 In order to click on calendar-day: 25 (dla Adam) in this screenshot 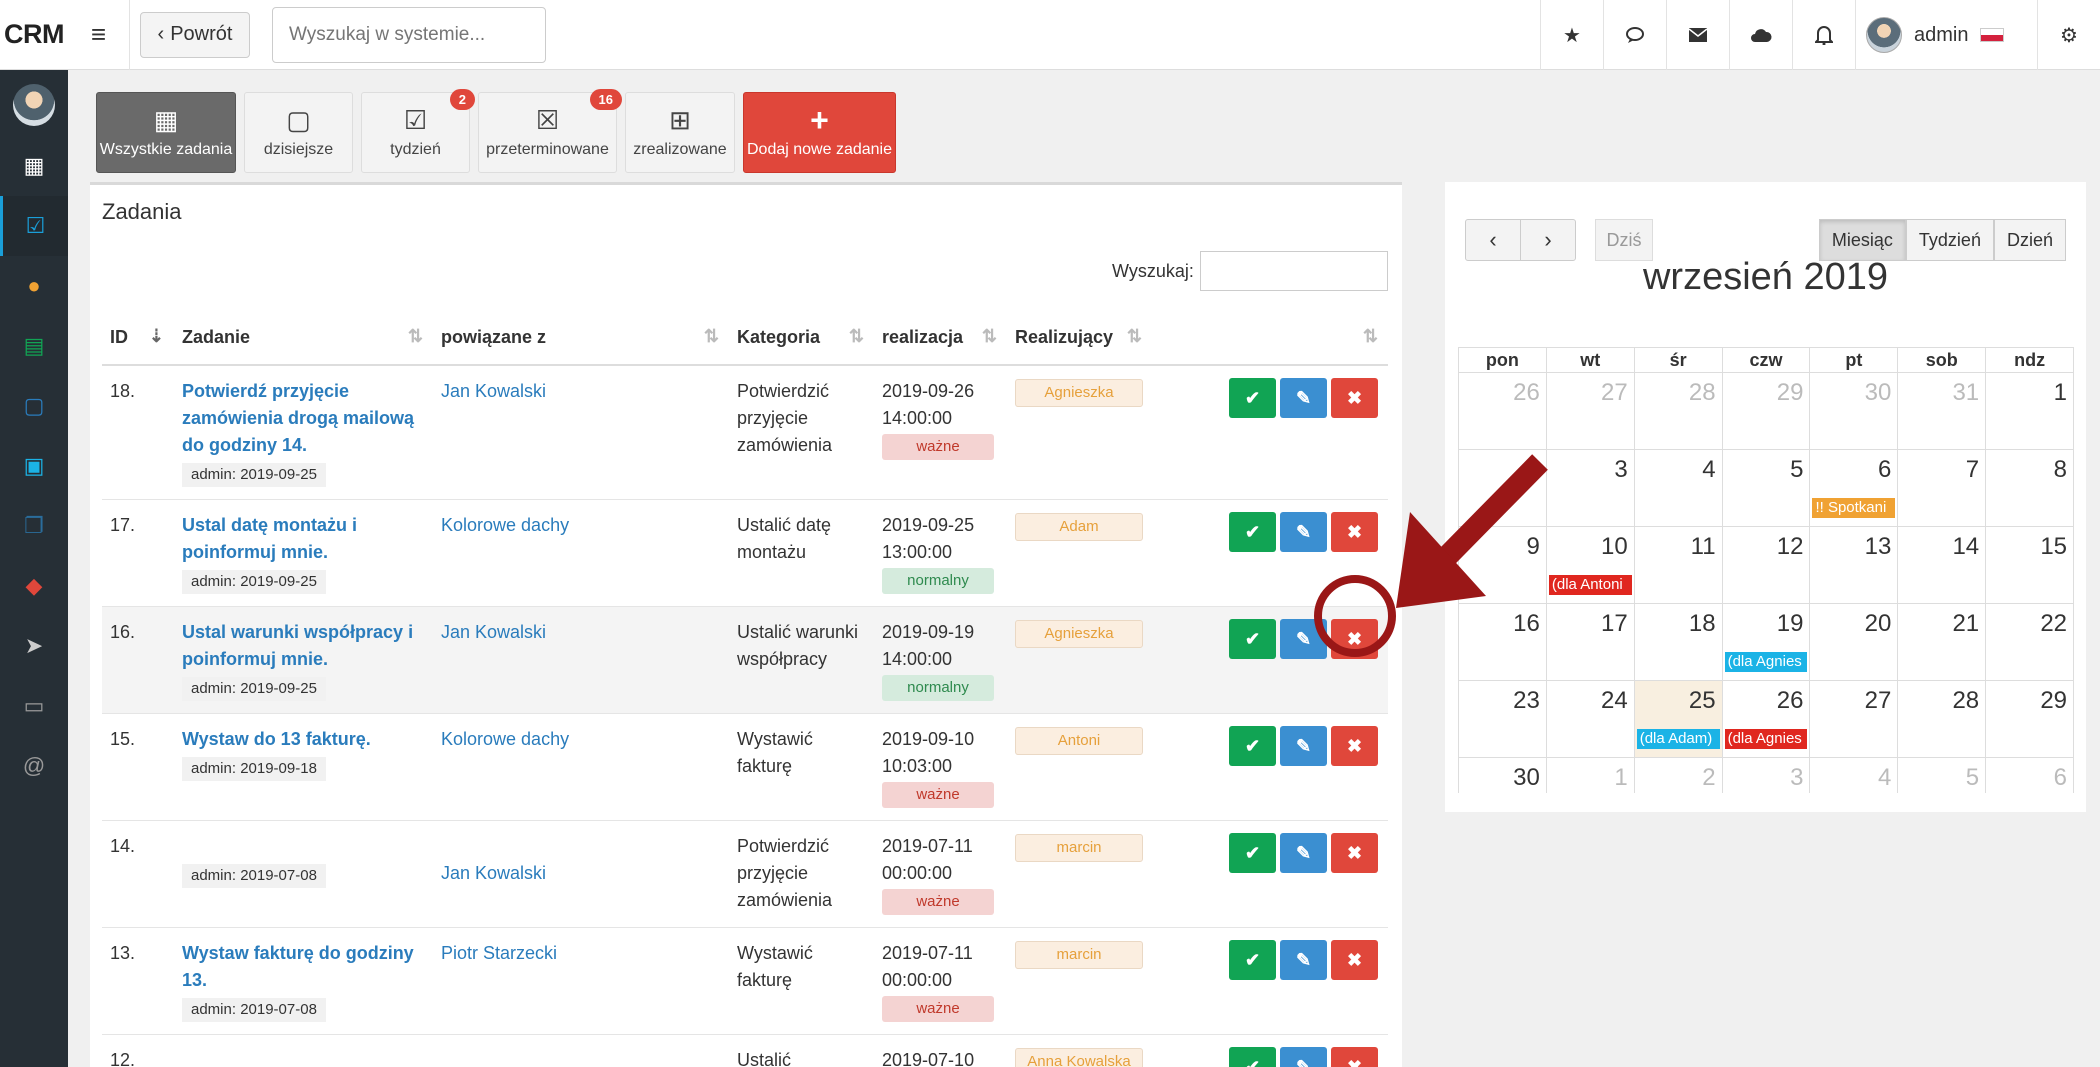, I will do `click(1678, 719)`.